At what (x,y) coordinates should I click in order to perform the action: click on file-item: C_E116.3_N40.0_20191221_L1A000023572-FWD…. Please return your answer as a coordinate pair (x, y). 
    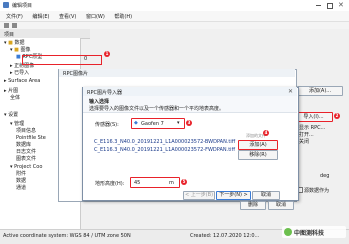
    Looking at the image, I should click on (164, 150).